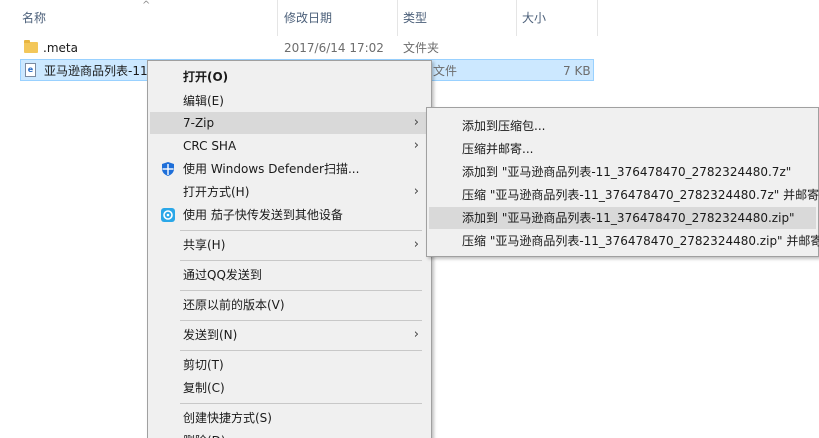 The height and width of the screenshot is (438, 819). Describe the element at coordinates (534, 18) in the screenshot. I see `column-header-size: 大小` at that location.